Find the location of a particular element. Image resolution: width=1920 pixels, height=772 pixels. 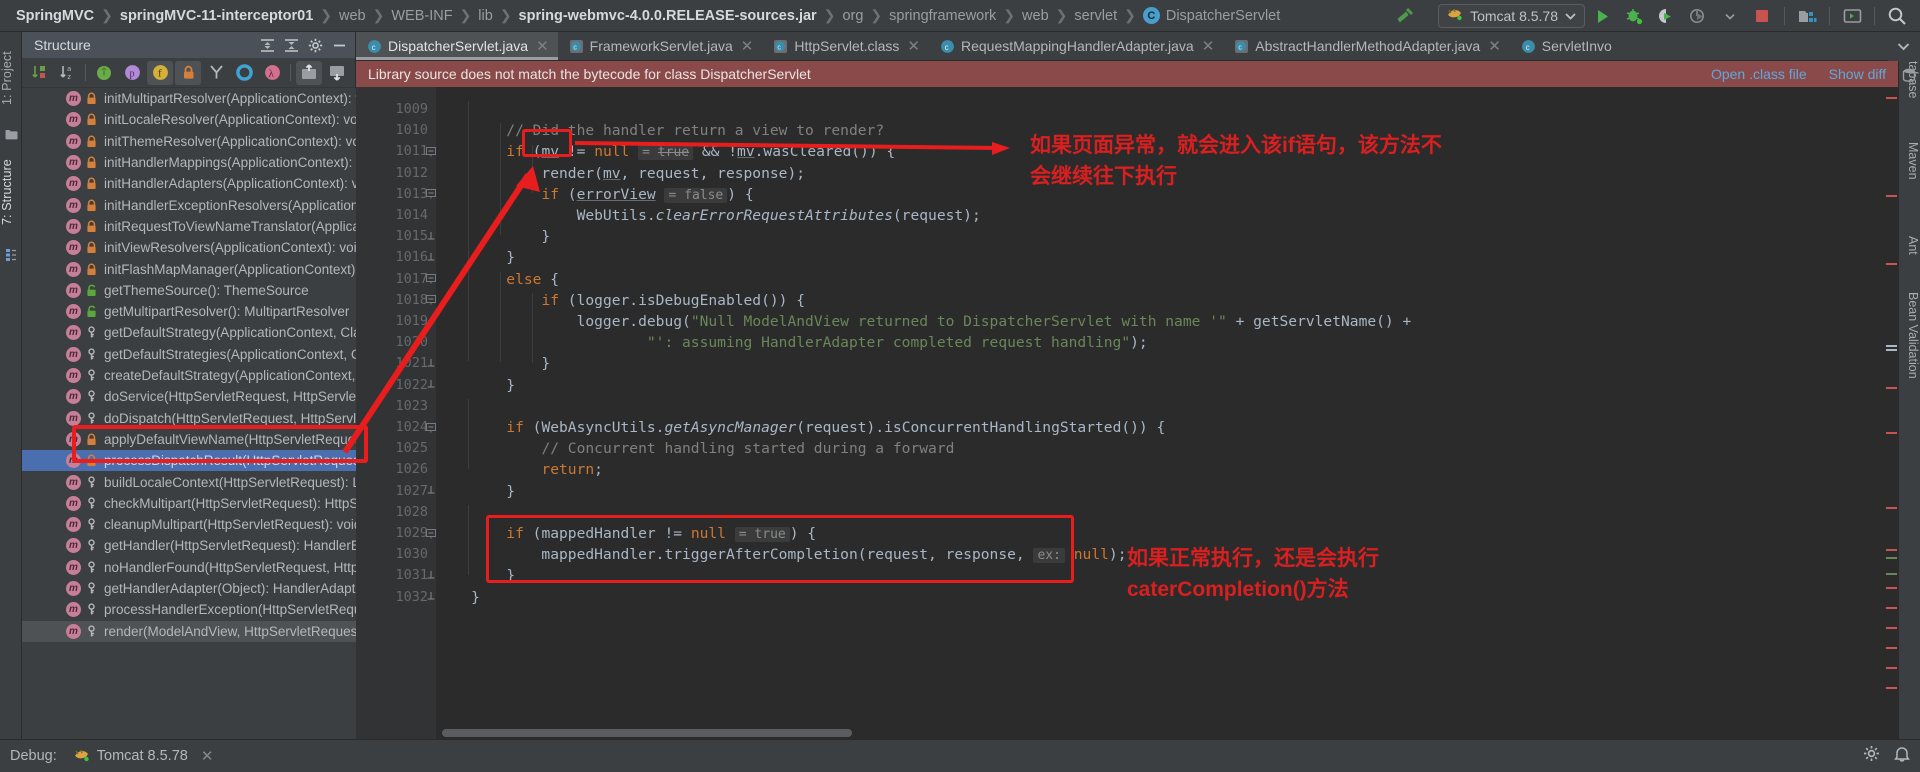

breadcrumb-item: WEB-INF is located at coordinates (421, 16).